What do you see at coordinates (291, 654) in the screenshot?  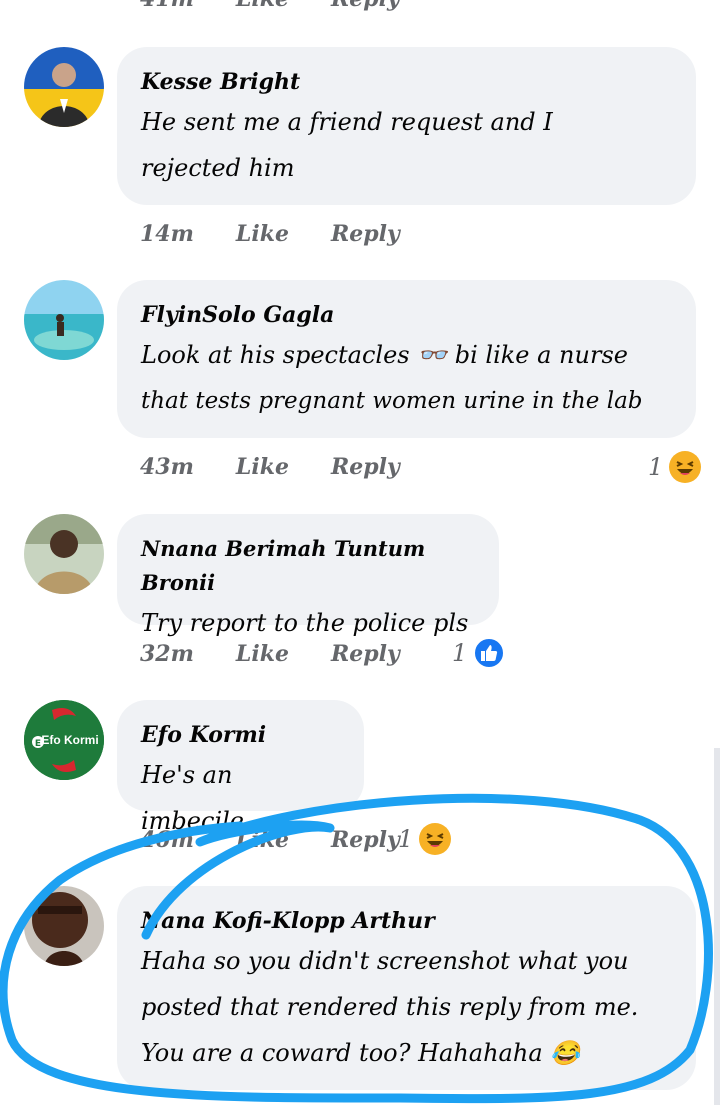 I see `comment-actions: 32m Like Reply` at bounding box center [291, 654].